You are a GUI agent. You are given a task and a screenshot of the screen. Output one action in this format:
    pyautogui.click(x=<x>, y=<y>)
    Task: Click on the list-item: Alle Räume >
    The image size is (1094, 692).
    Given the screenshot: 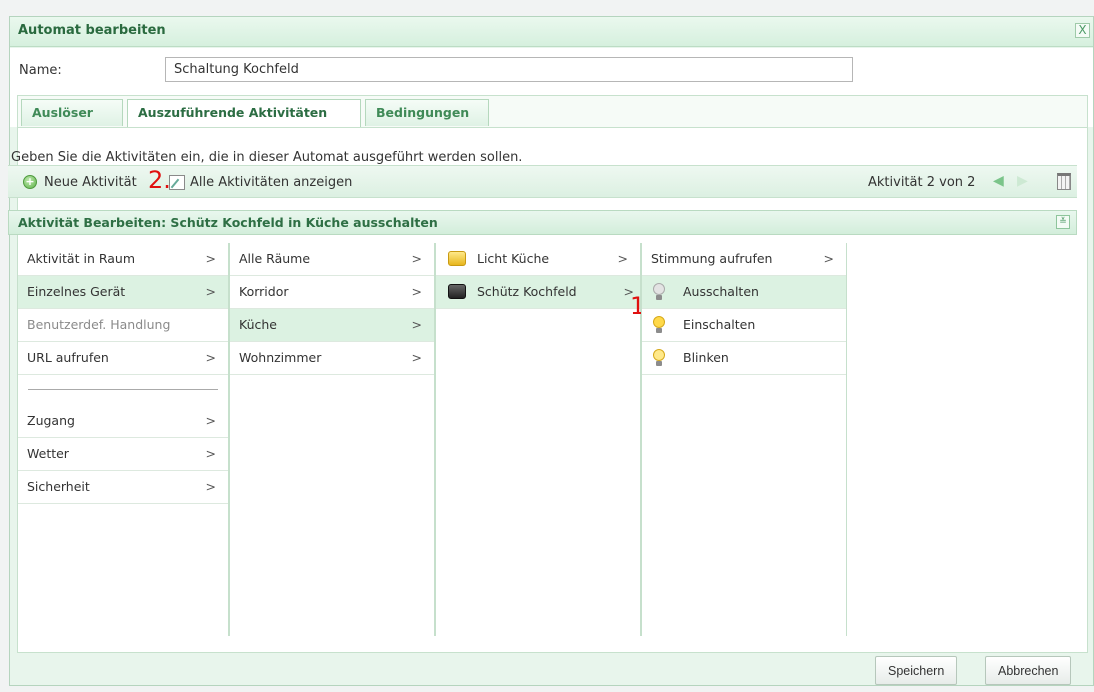 What is the action you would take?
    pyautogui.click(x=332, y=259)
    